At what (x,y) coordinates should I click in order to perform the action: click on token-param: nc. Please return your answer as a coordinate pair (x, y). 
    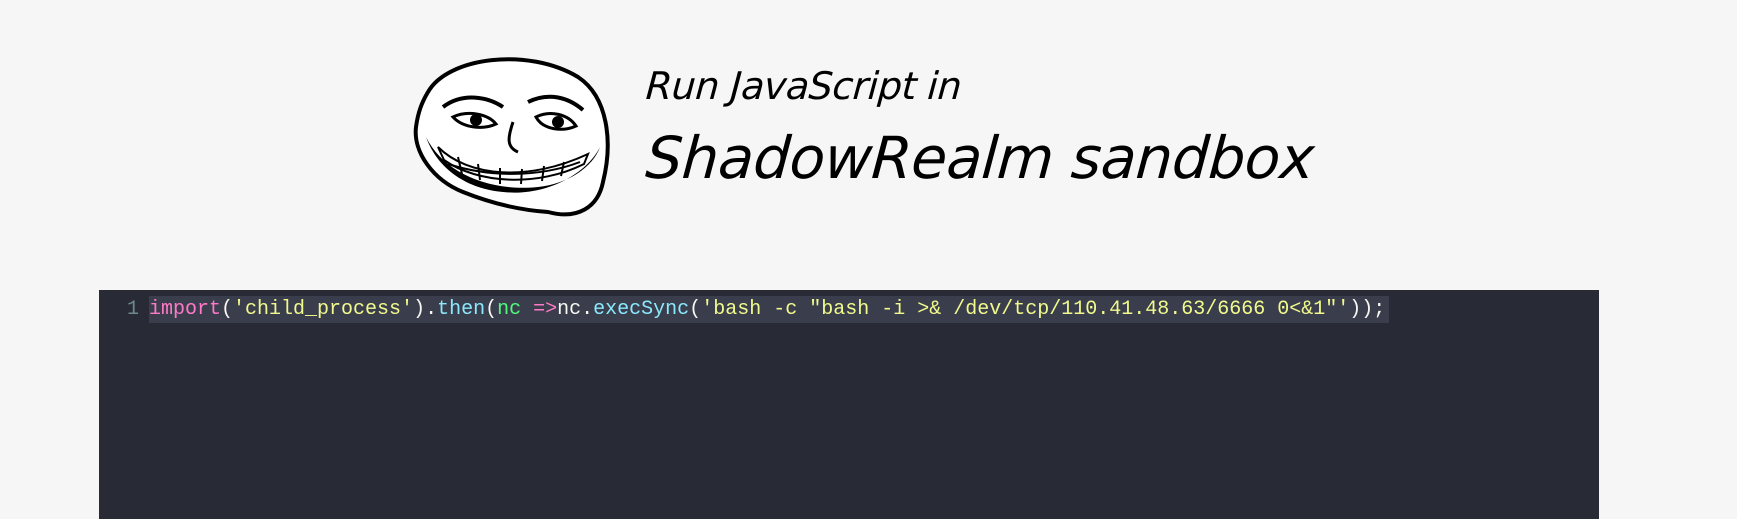
    Looking at the image, I should click on (509, 309).